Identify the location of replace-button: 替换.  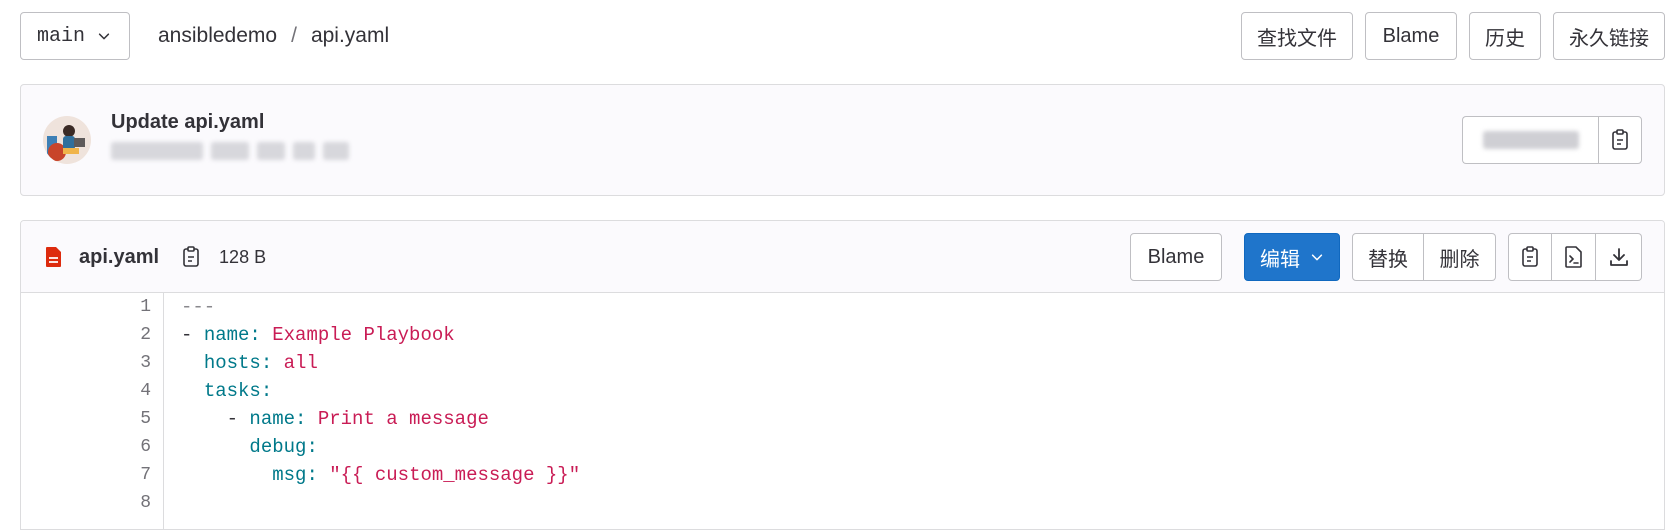
(1388, 257).